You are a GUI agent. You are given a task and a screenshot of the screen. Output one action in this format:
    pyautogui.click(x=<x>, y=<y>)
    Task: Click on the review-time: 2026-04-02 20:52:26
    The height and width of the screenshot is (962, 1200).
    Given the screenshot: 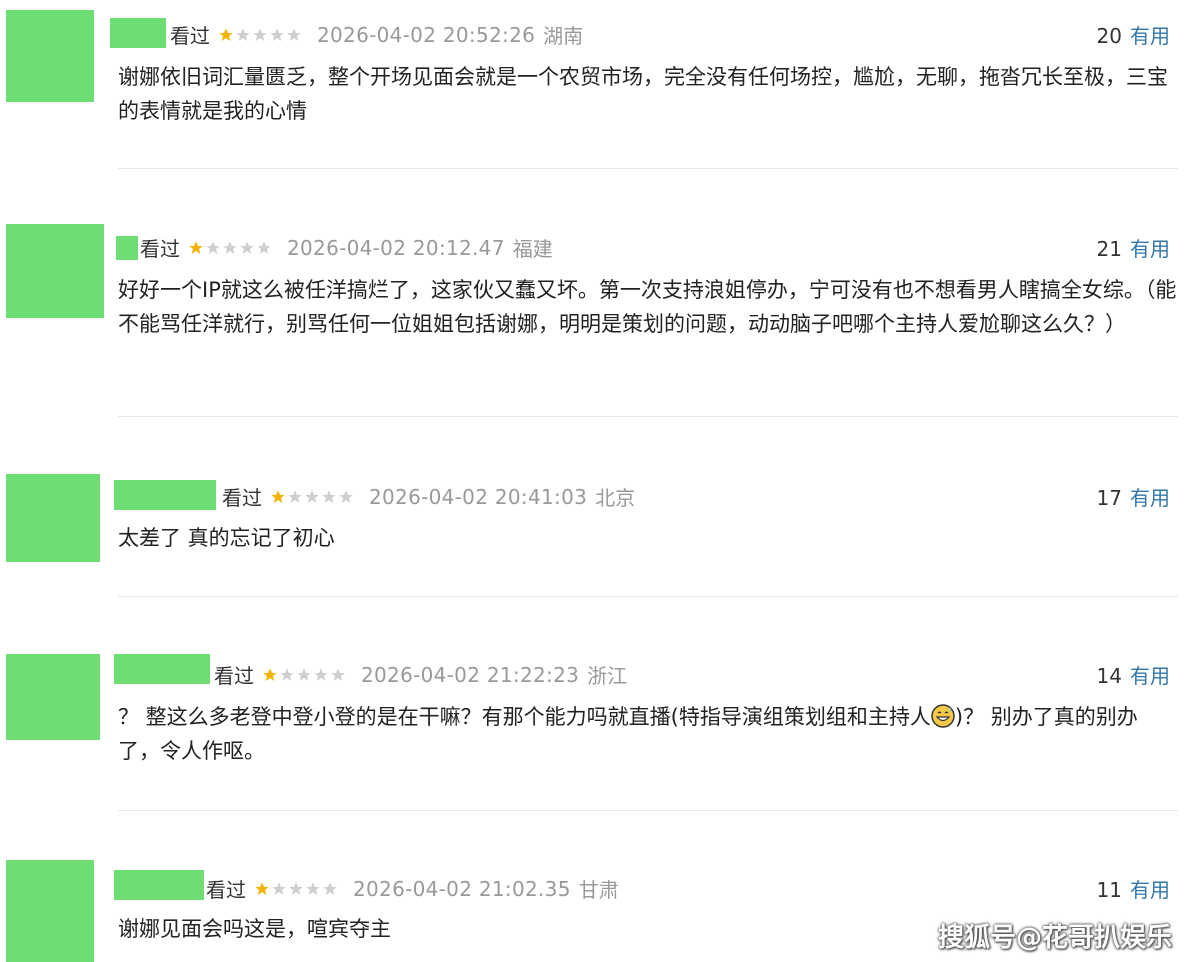 What is the action you would take?
    pyautogui.click(x=426, y=34)
    